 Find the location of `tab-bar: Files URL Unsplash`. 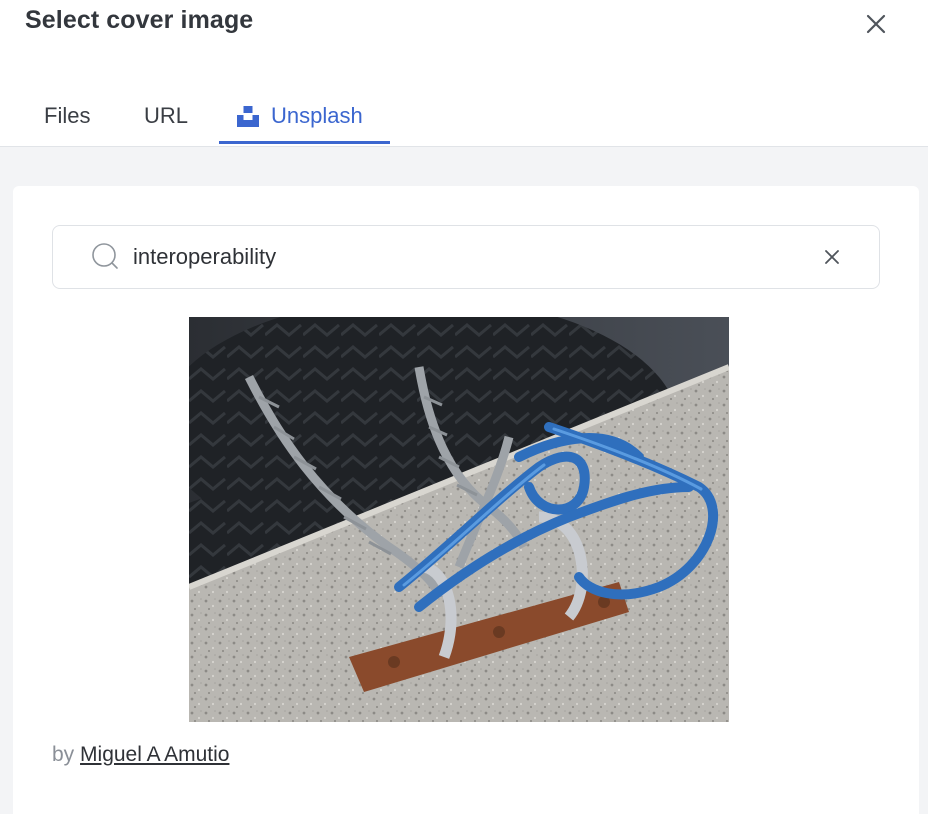

tab-bar: Files URL Unsplash is located at coordinates (464, 117).